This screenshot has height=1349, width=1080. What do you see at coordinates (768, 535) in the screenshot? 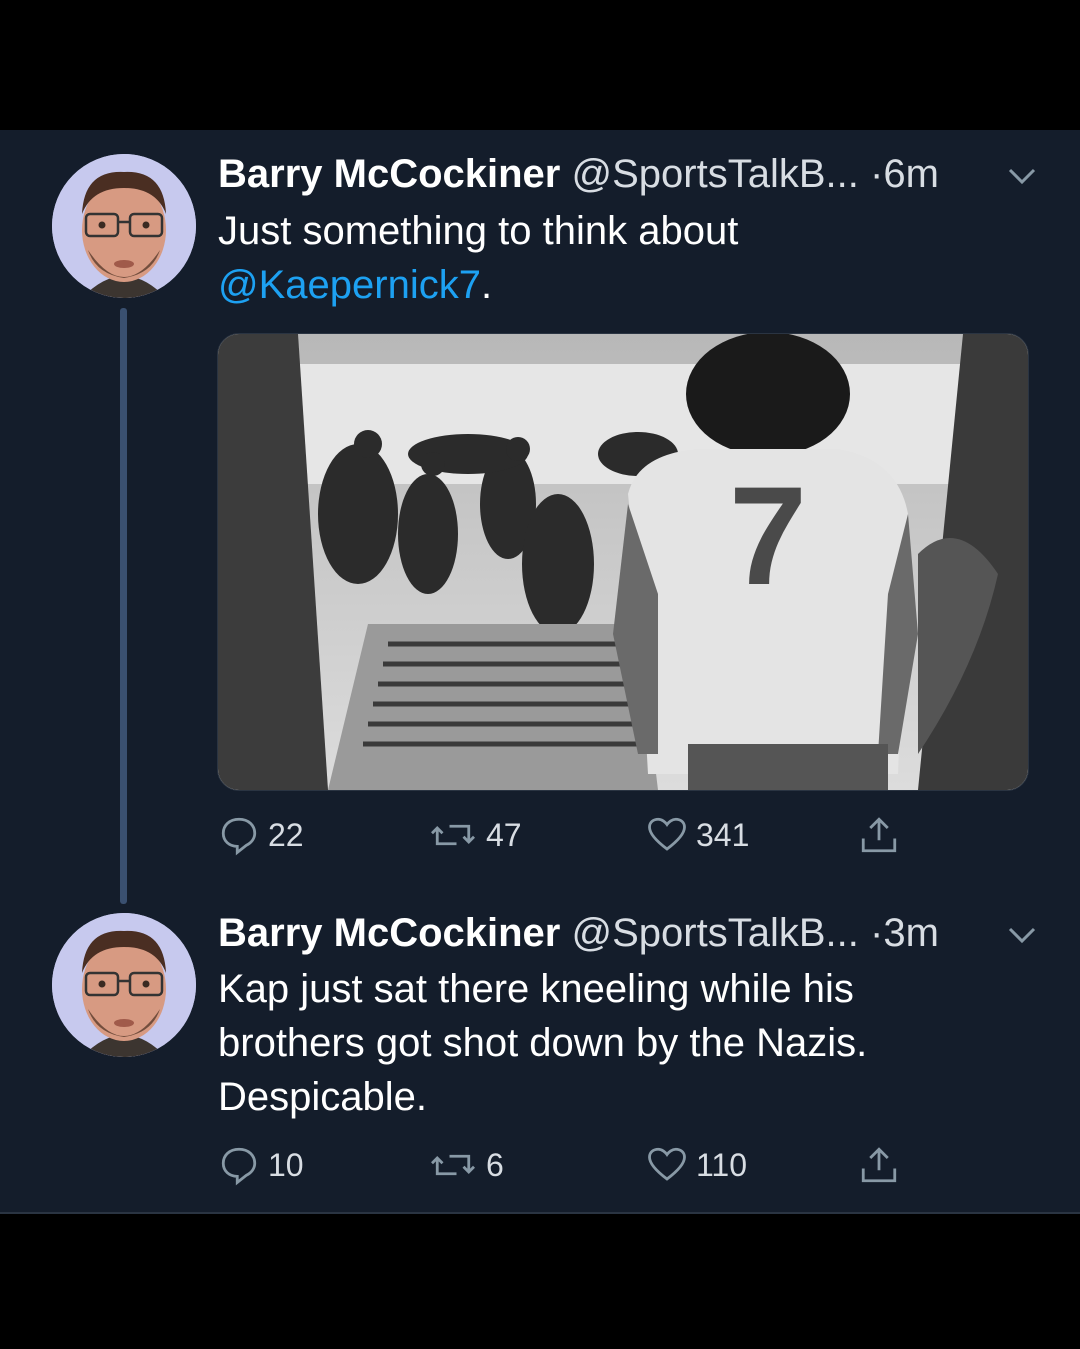
I see `jersey-number: 7` at bounding box center [768, 535].